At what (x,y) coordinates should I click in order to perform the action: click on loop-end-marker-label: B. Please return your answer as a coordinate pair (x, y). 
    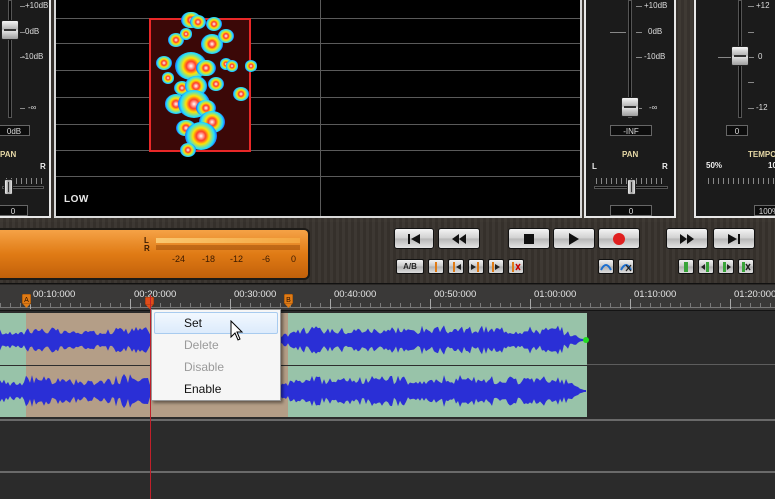
    Looking at the image, I should click on (288, 300).